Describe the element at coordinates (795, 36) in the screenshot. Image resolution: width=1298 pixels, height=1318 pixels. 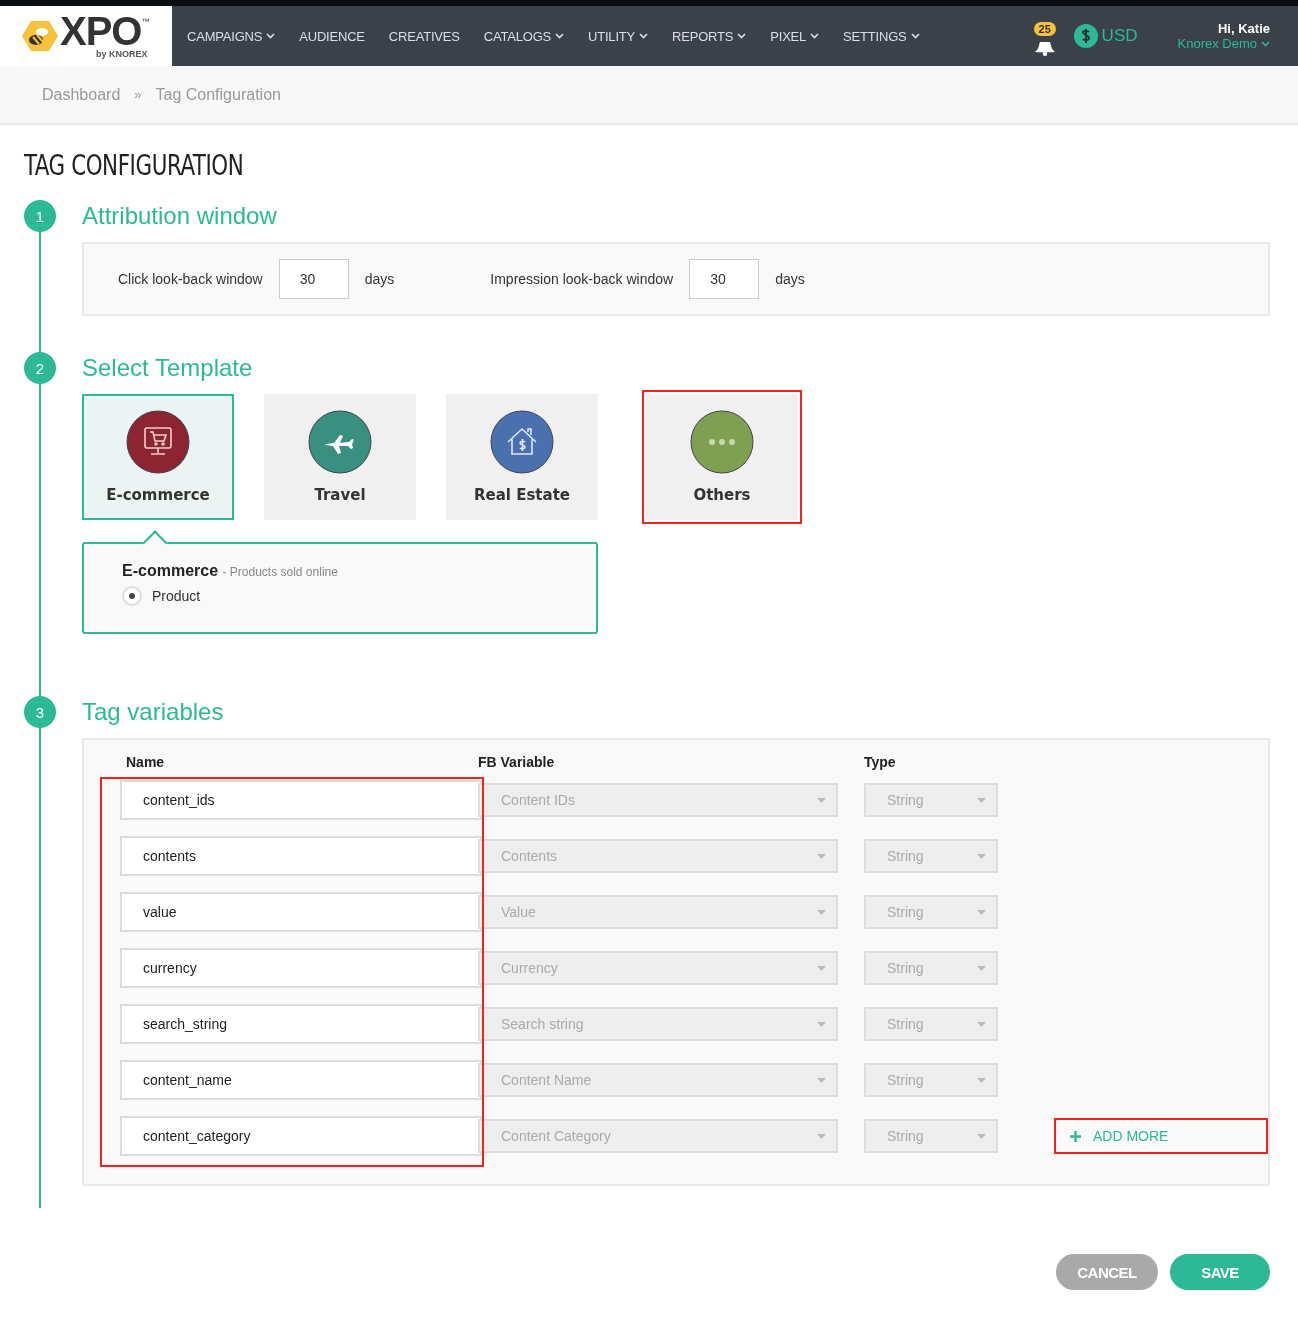
I see `nav-item: PIXEL` at that location.